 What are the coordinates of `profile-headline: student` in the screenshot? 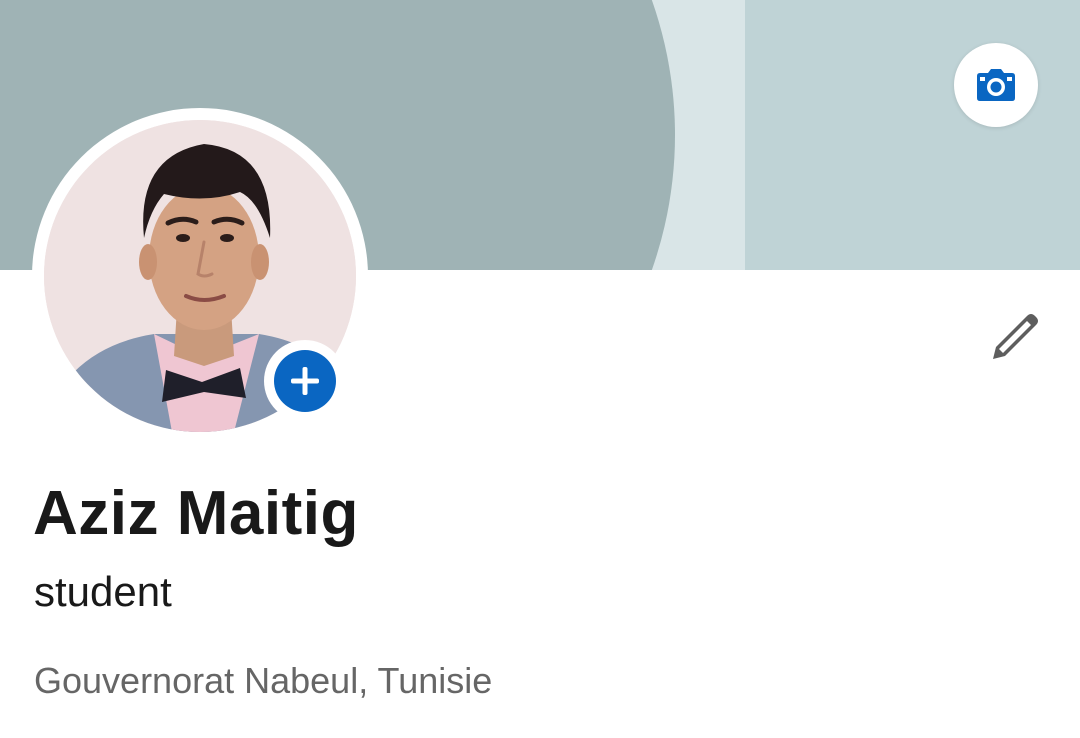 It's located at (103, 591).